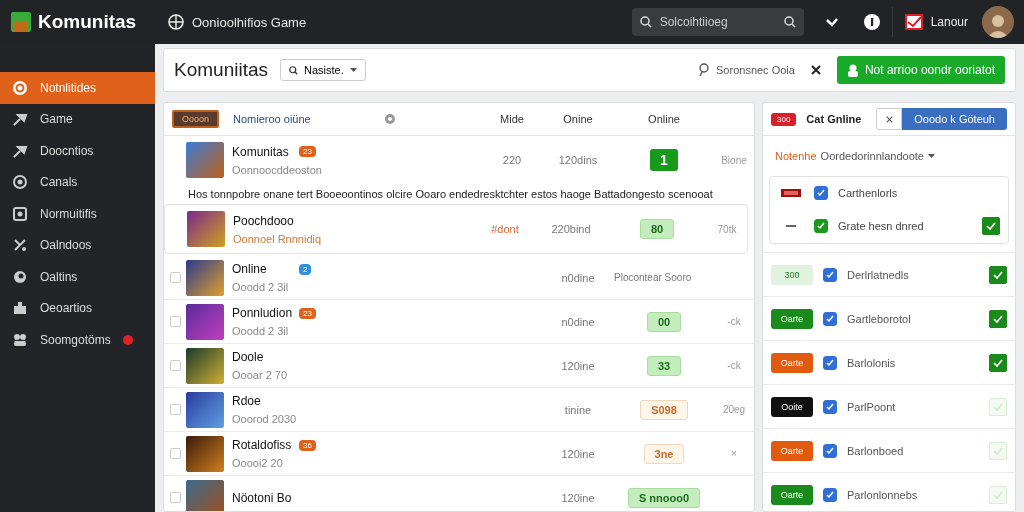  Describe the element at coordinates (871, 22) in the screenshot. I see `info-icon` at that location.